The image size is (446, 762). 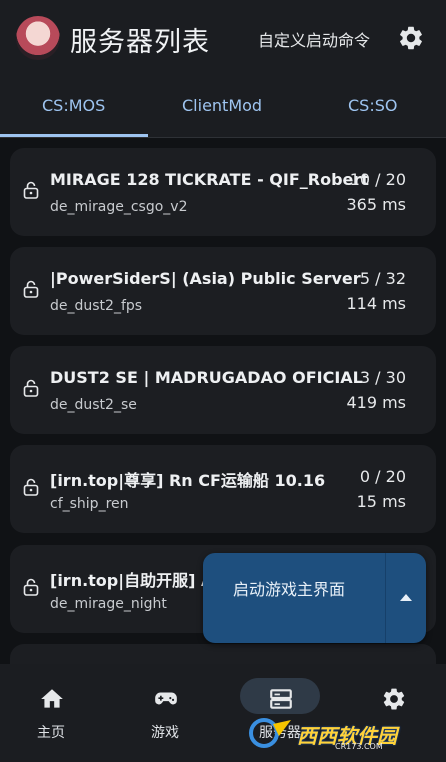 I want to click on watermark: 西西软件园 CR173.COM, so click(x=339, y=733).